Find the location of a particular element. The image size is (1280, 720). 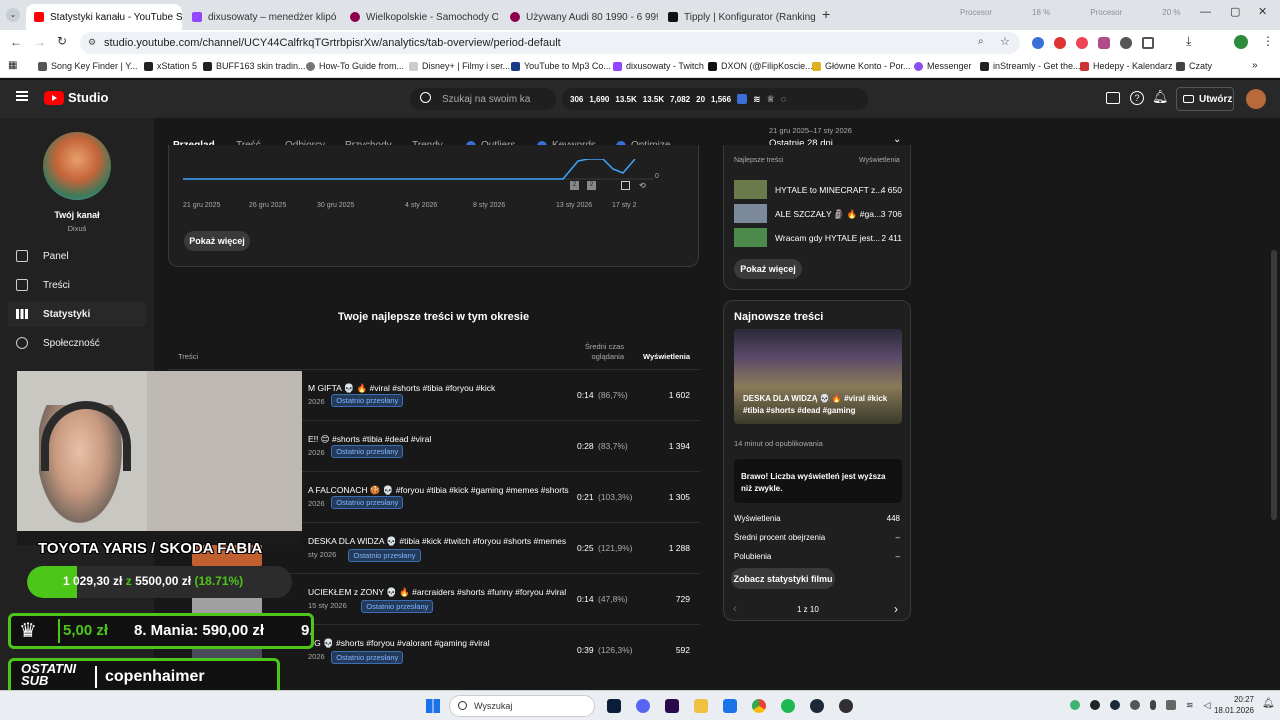

maximize-window-button: ▢ is located at coordinates (1235, 11).